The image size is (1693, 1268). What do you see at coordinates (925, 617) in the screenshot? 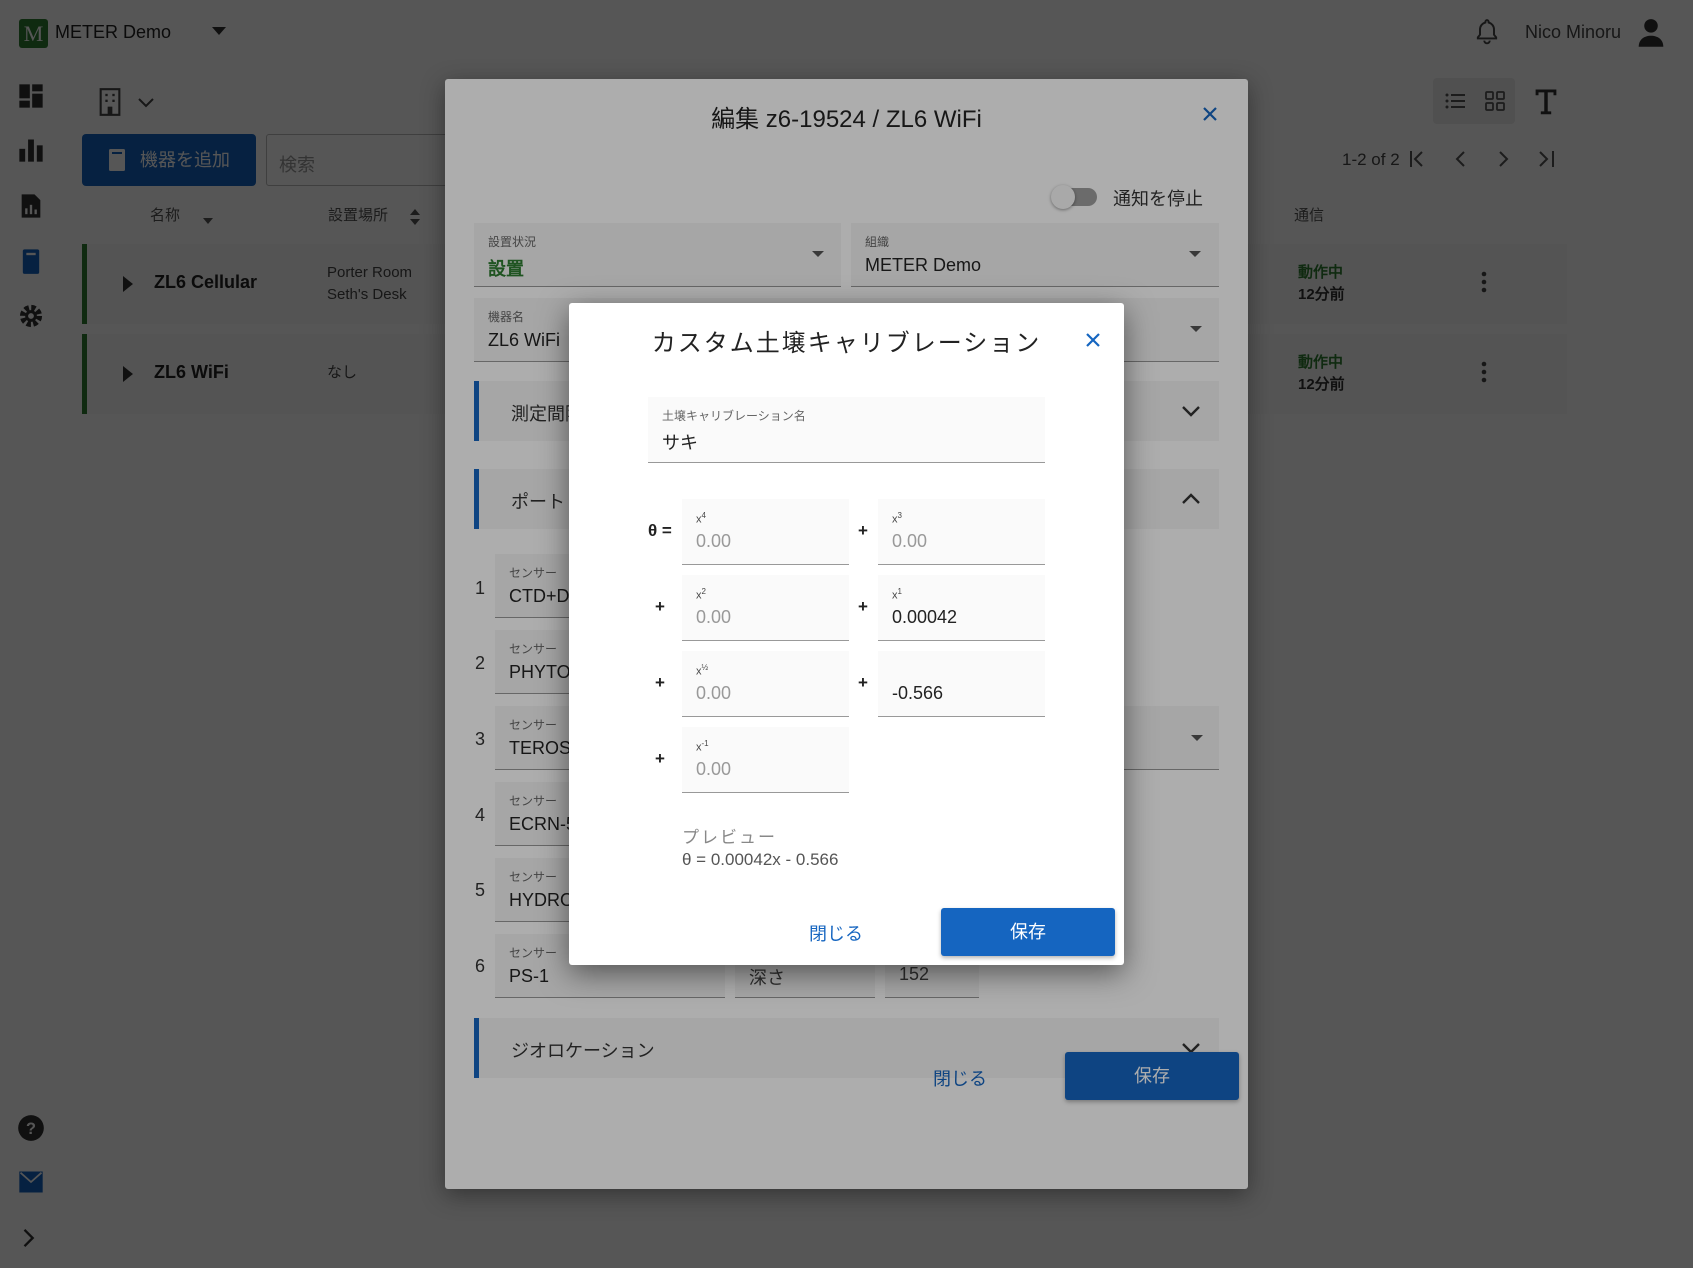
I see `coef-value: 0.00042` at bounding box center [925, 617].